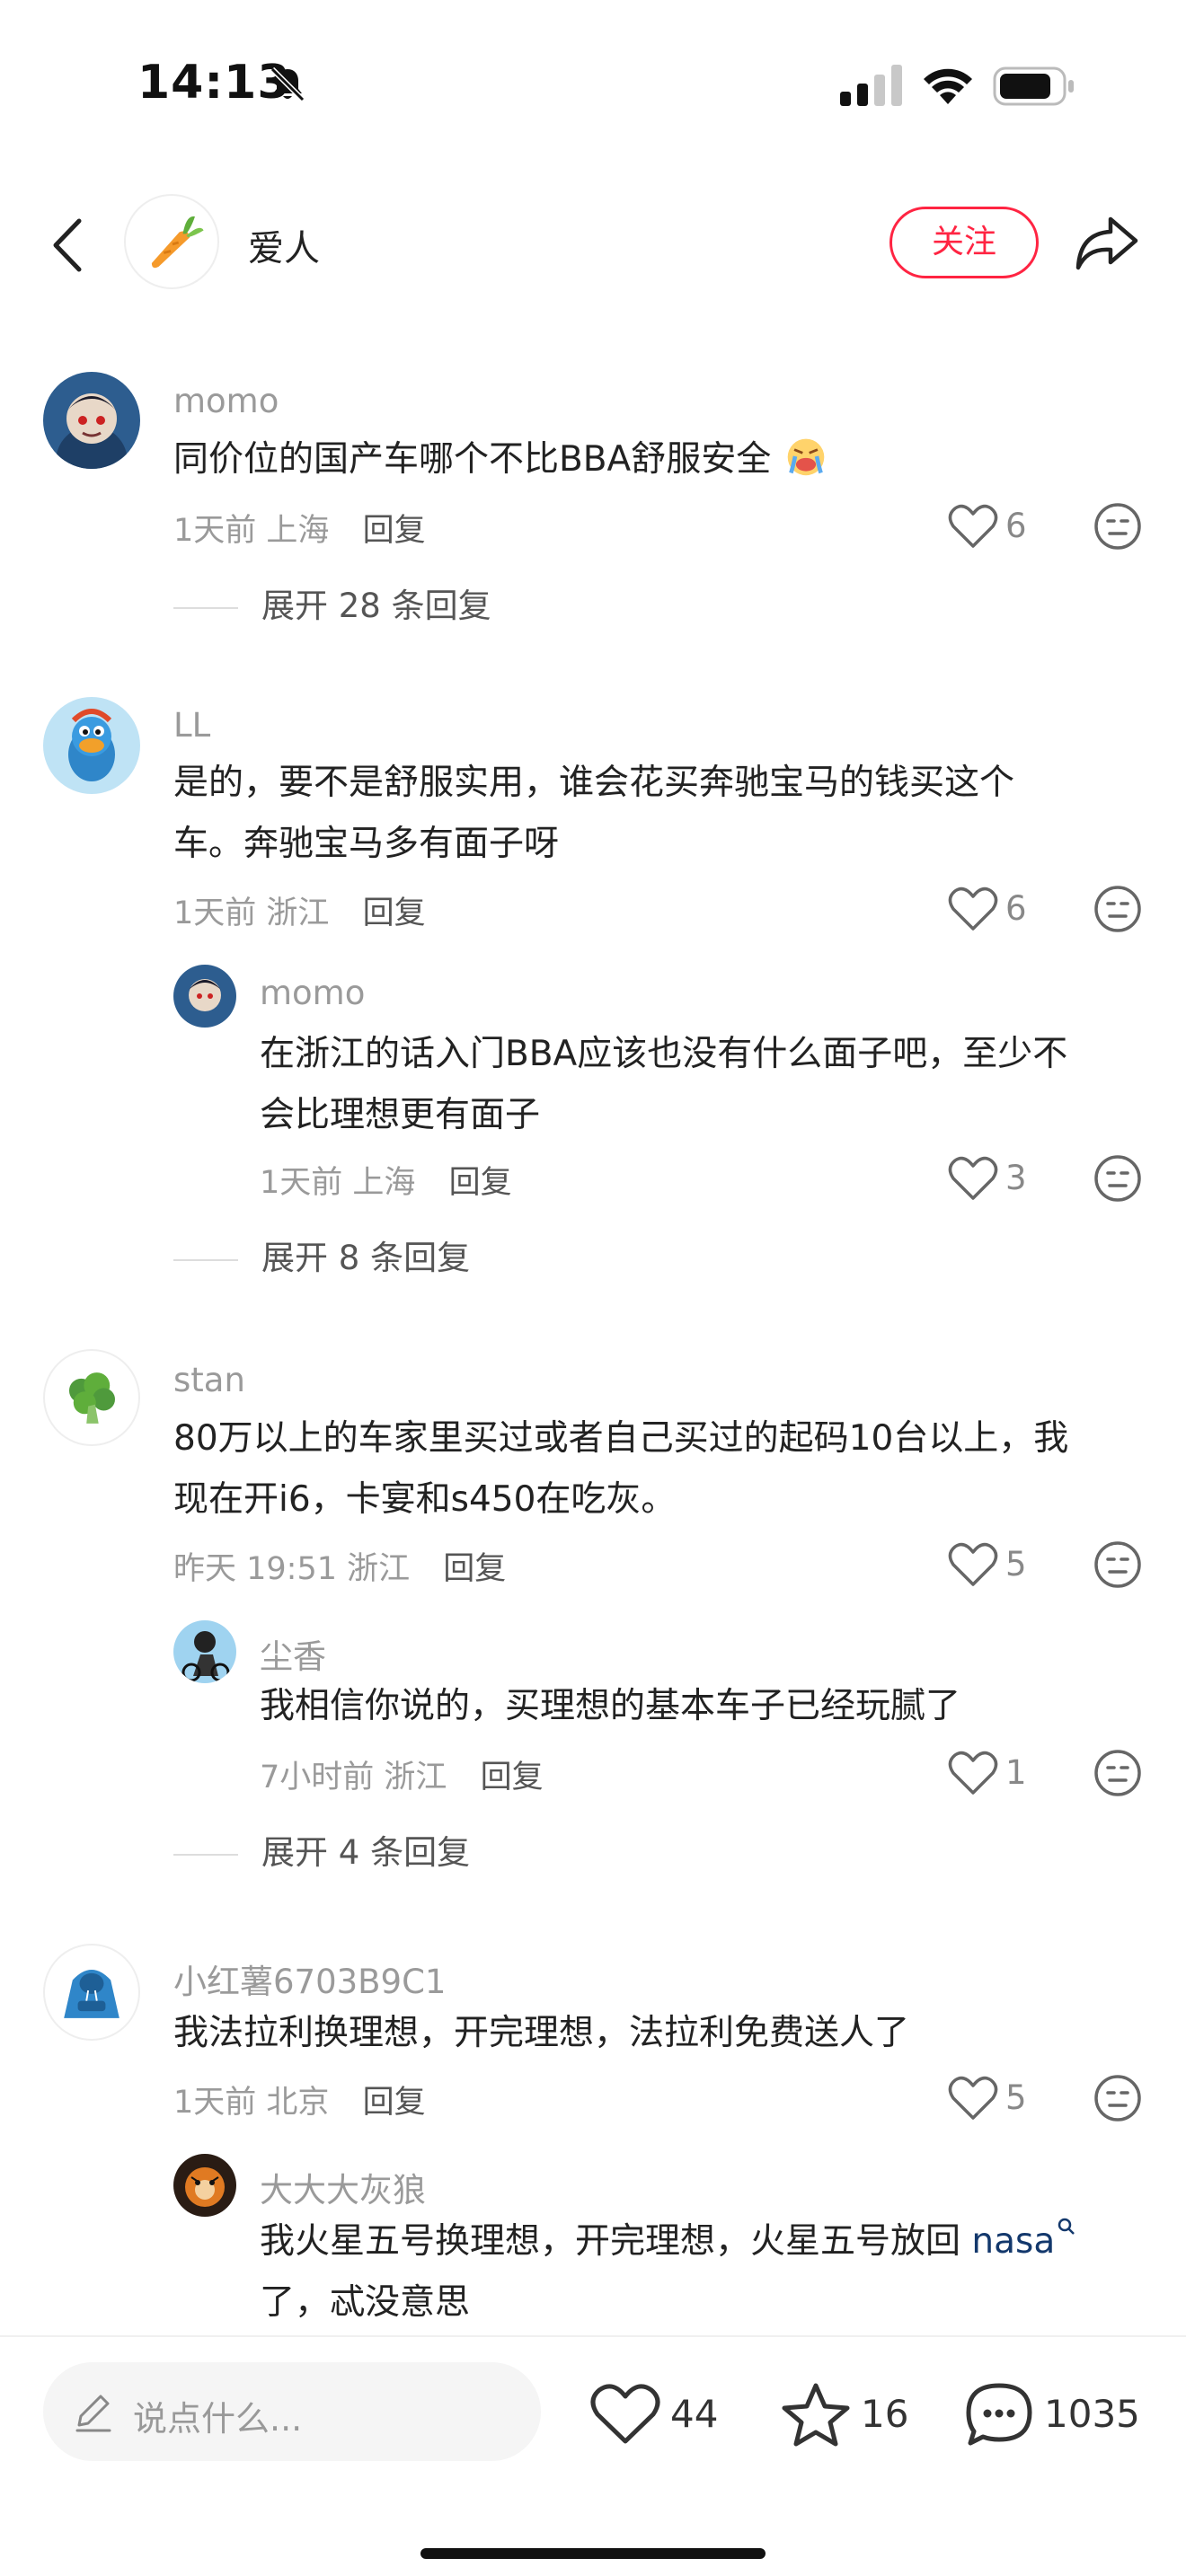  What do you see at coordinates (541, 2033) in the screenshot?
I see `comment-text: 我法拉利换理想，开完理想，法拉利免费送人了` at bounding box center [541, 2033].